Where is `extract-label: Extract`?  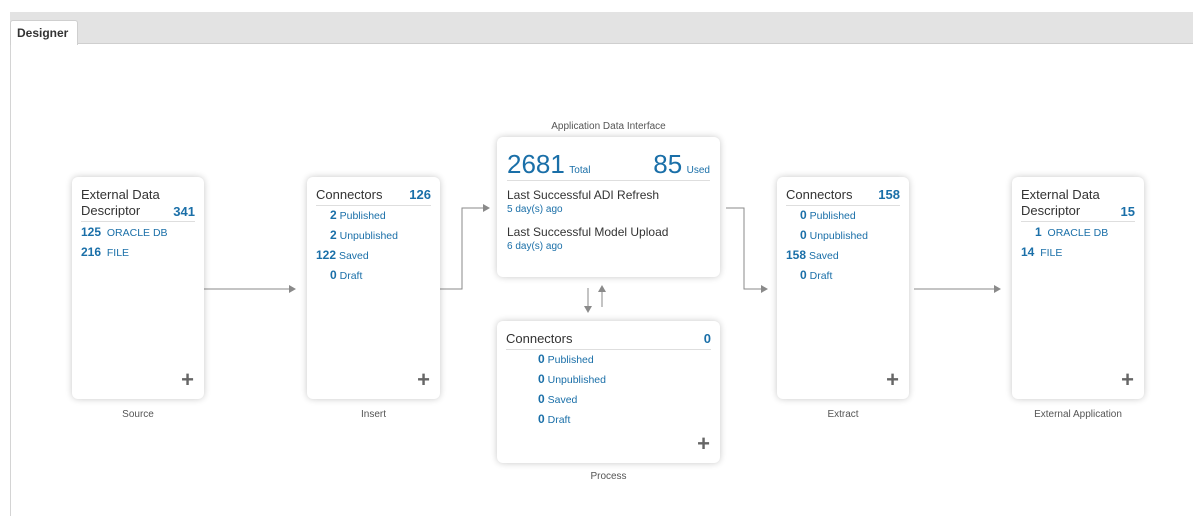 extract-label: Extract is located at coordinates (843, 414).